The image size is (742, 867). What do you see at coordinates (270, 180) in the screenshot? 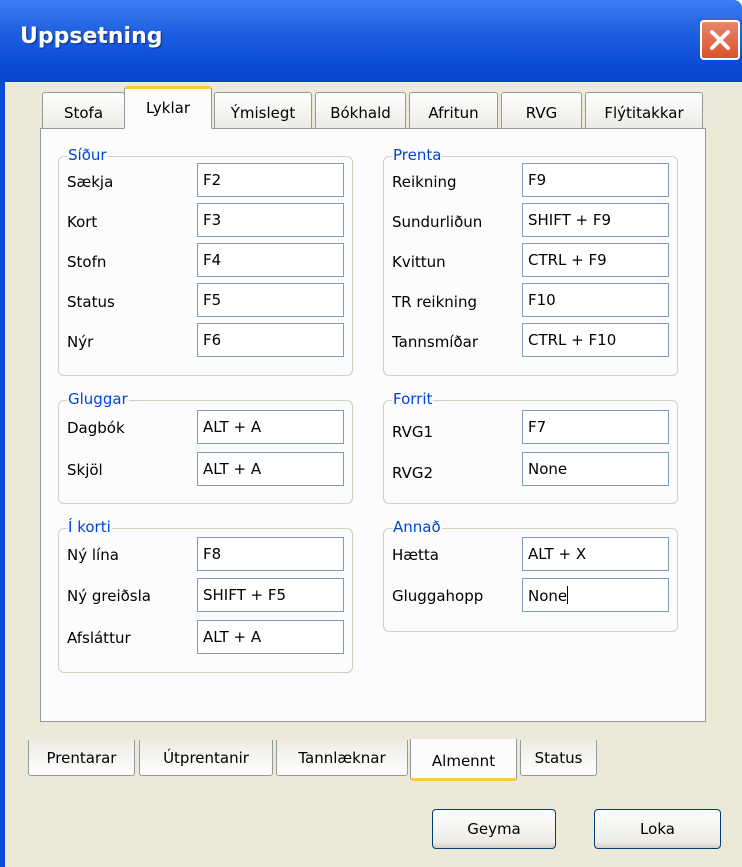
I see `shortcut-field: F2` at bounding box center [270, 180].